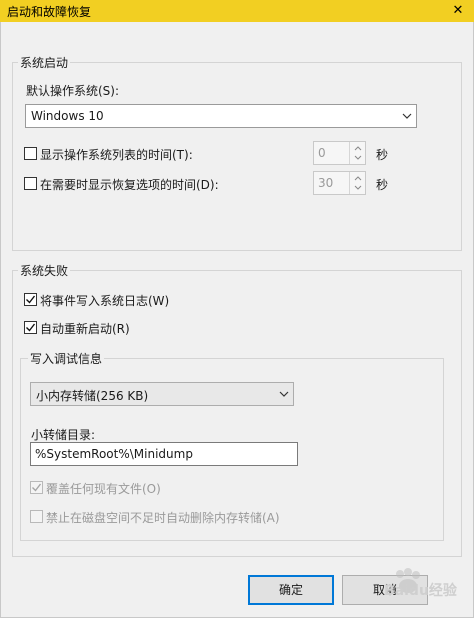 This screenshot has width=474, height=618. I want to click on watermark-text: Baidu经验, so click(420, 591).